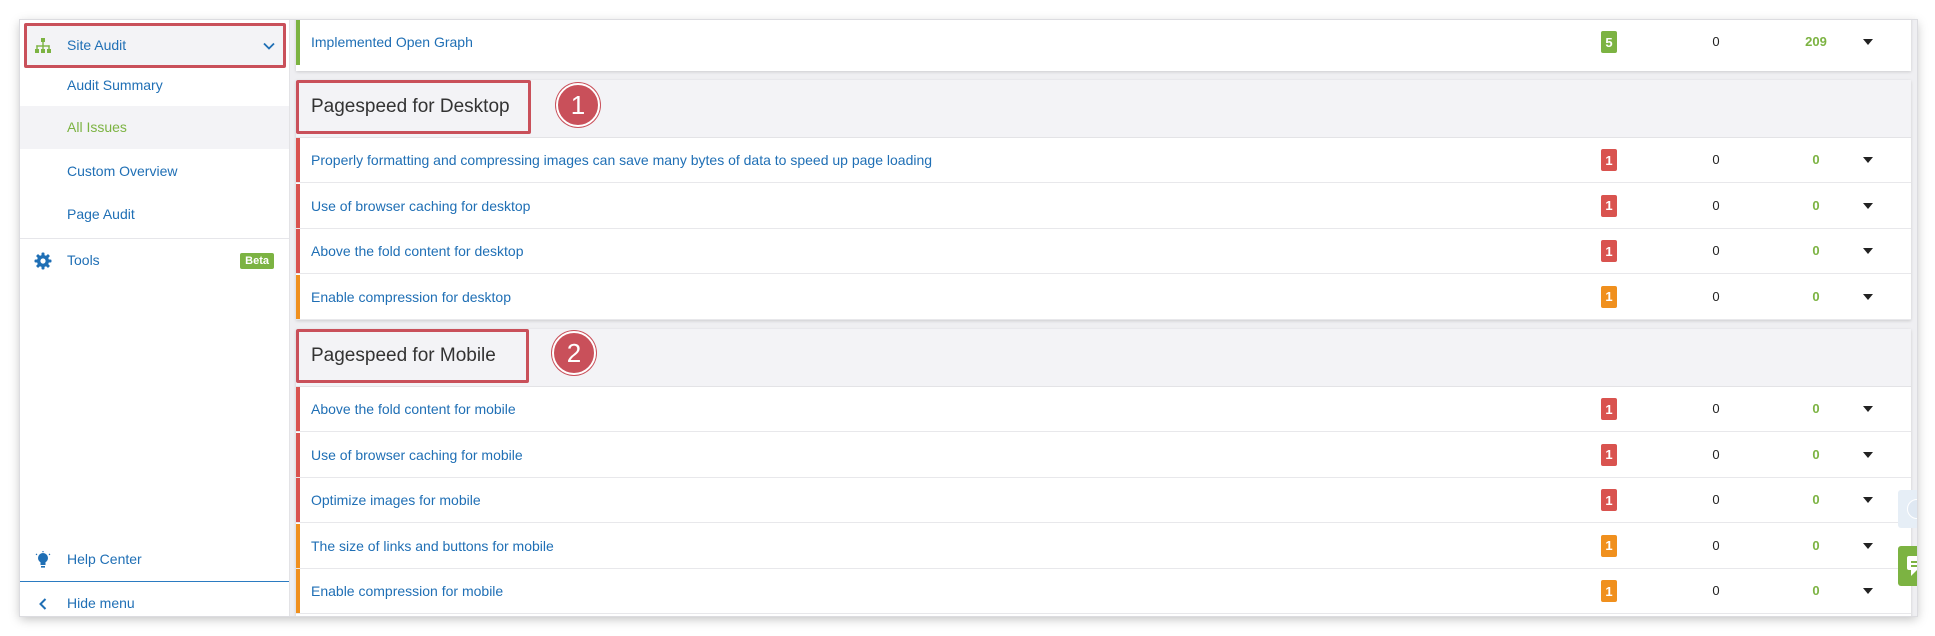 The height and width of the screenshot is (636, 1935). Describe the element at coordinates (396, 500) in the screenshot. I see `issue-title: Optimize images for mobile` at that location.